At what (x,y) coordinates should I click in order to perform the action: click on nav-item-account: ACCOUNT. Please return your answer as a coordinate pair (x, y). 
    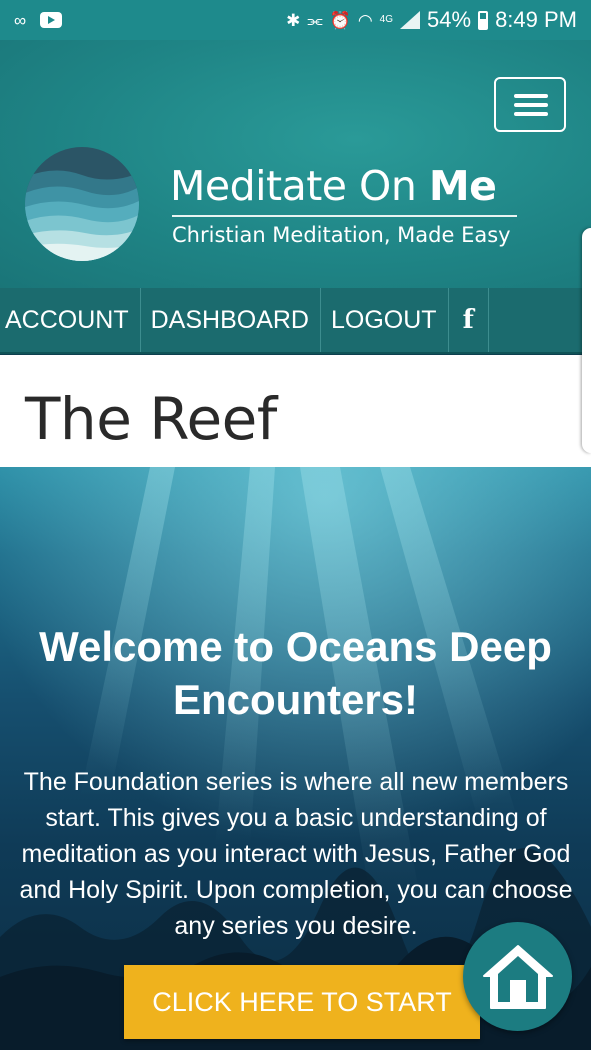
    Looking at the image, I should click on (70, 320).